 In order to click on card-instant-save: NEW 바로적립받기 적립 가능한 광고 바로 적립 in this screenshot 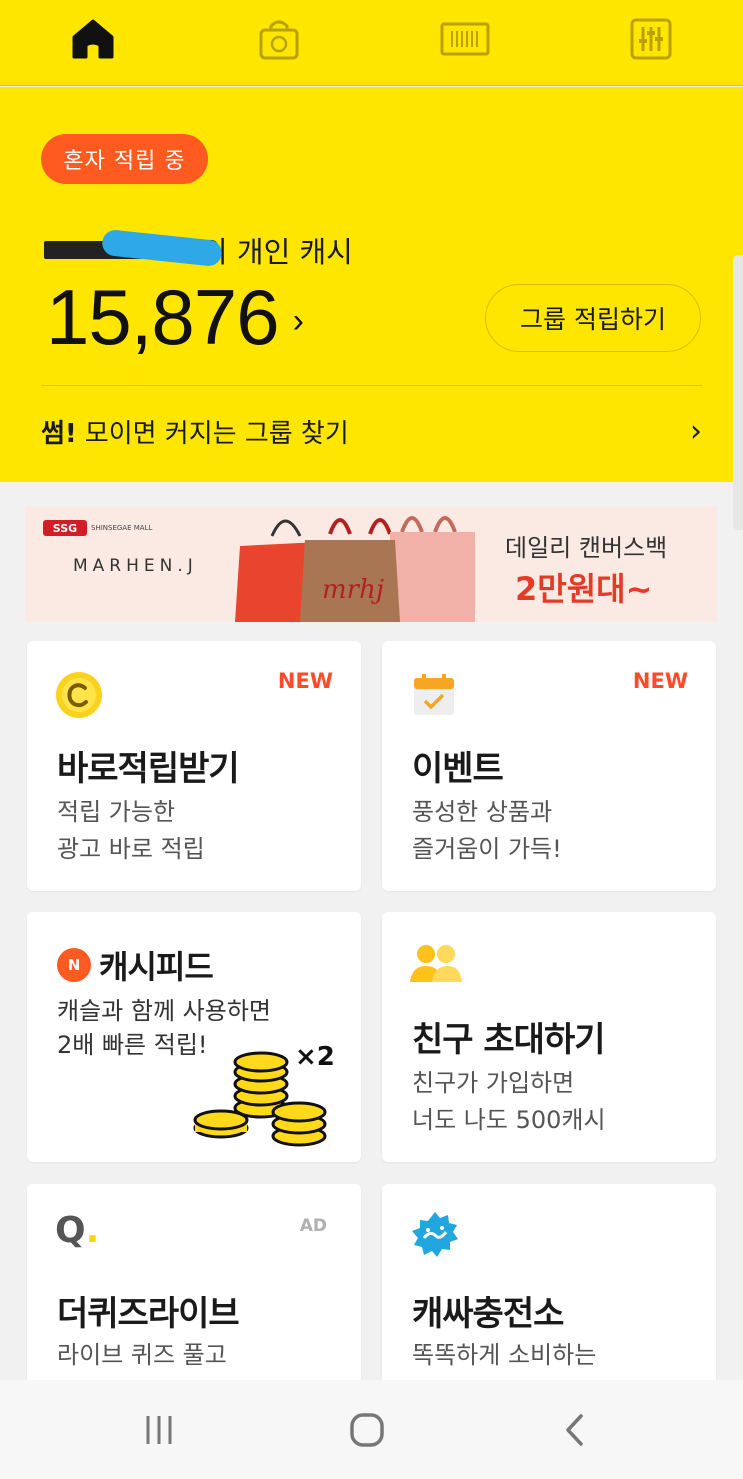, I will do `click(194, 766)`.